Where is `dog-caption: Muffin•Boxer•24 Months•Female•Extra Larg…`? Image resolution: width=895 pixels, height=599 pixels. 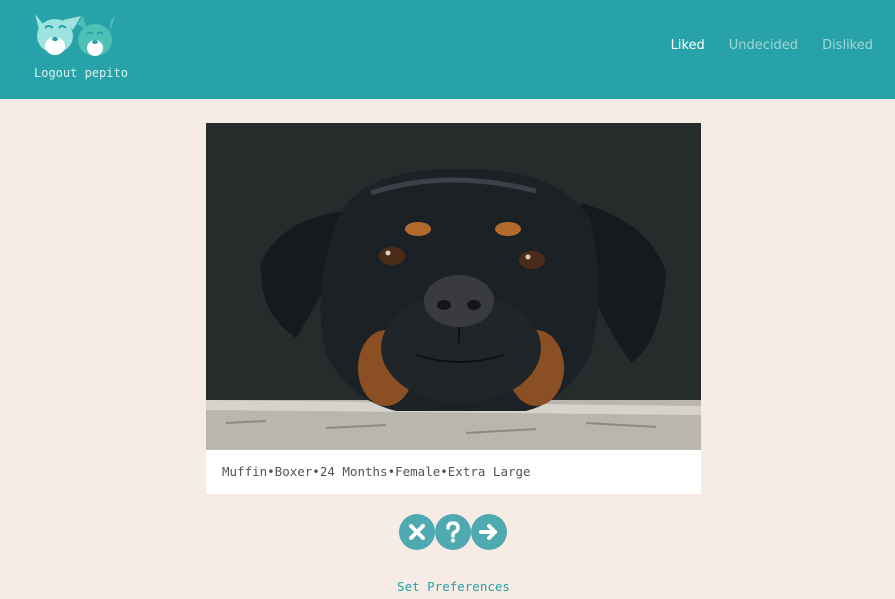
dog-caption: Muffin•Boxer•24 Months•Female•Extra Larg… is located at coordinates (376, 471).